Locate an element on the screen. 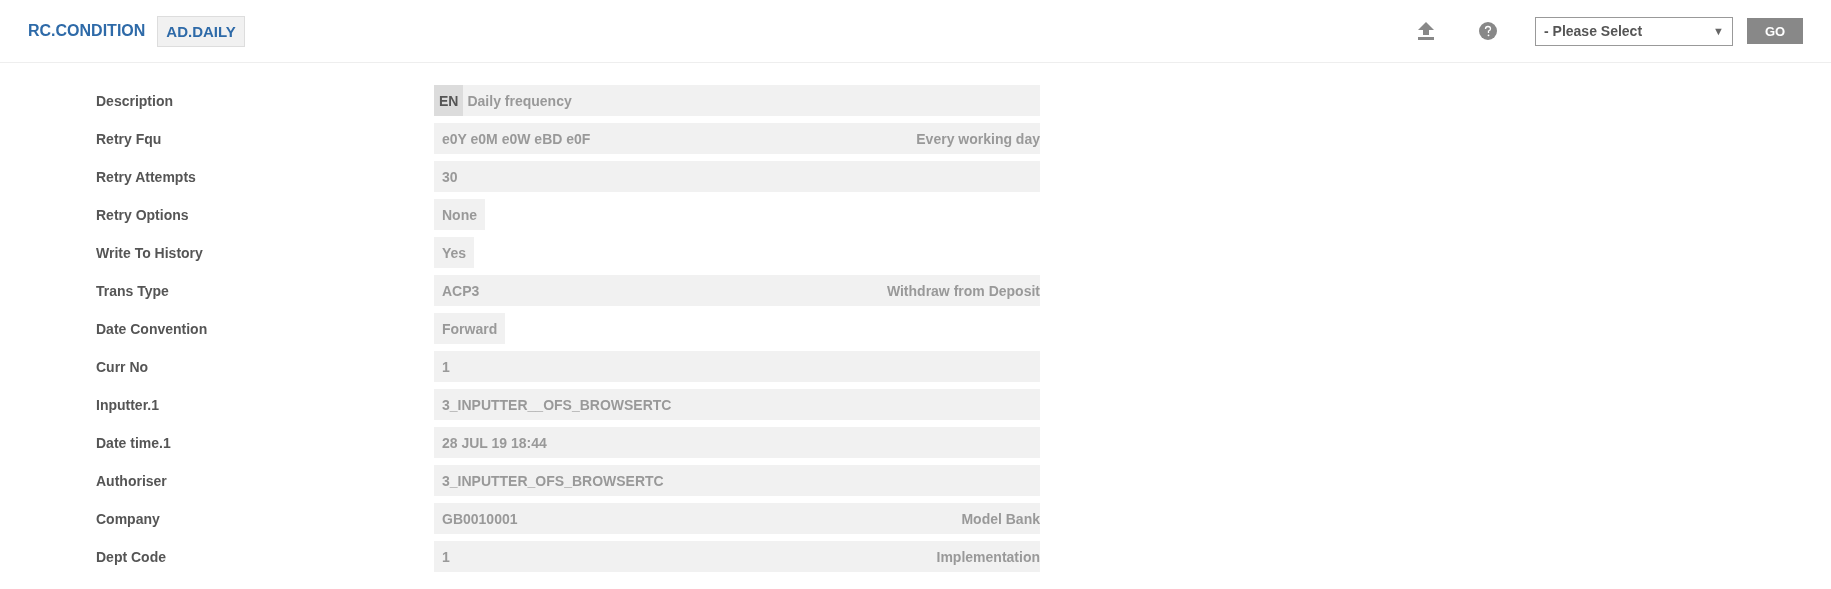 The image size is (1831, 589). field-label: Retry Attempts is located at coordinates (146, 176).